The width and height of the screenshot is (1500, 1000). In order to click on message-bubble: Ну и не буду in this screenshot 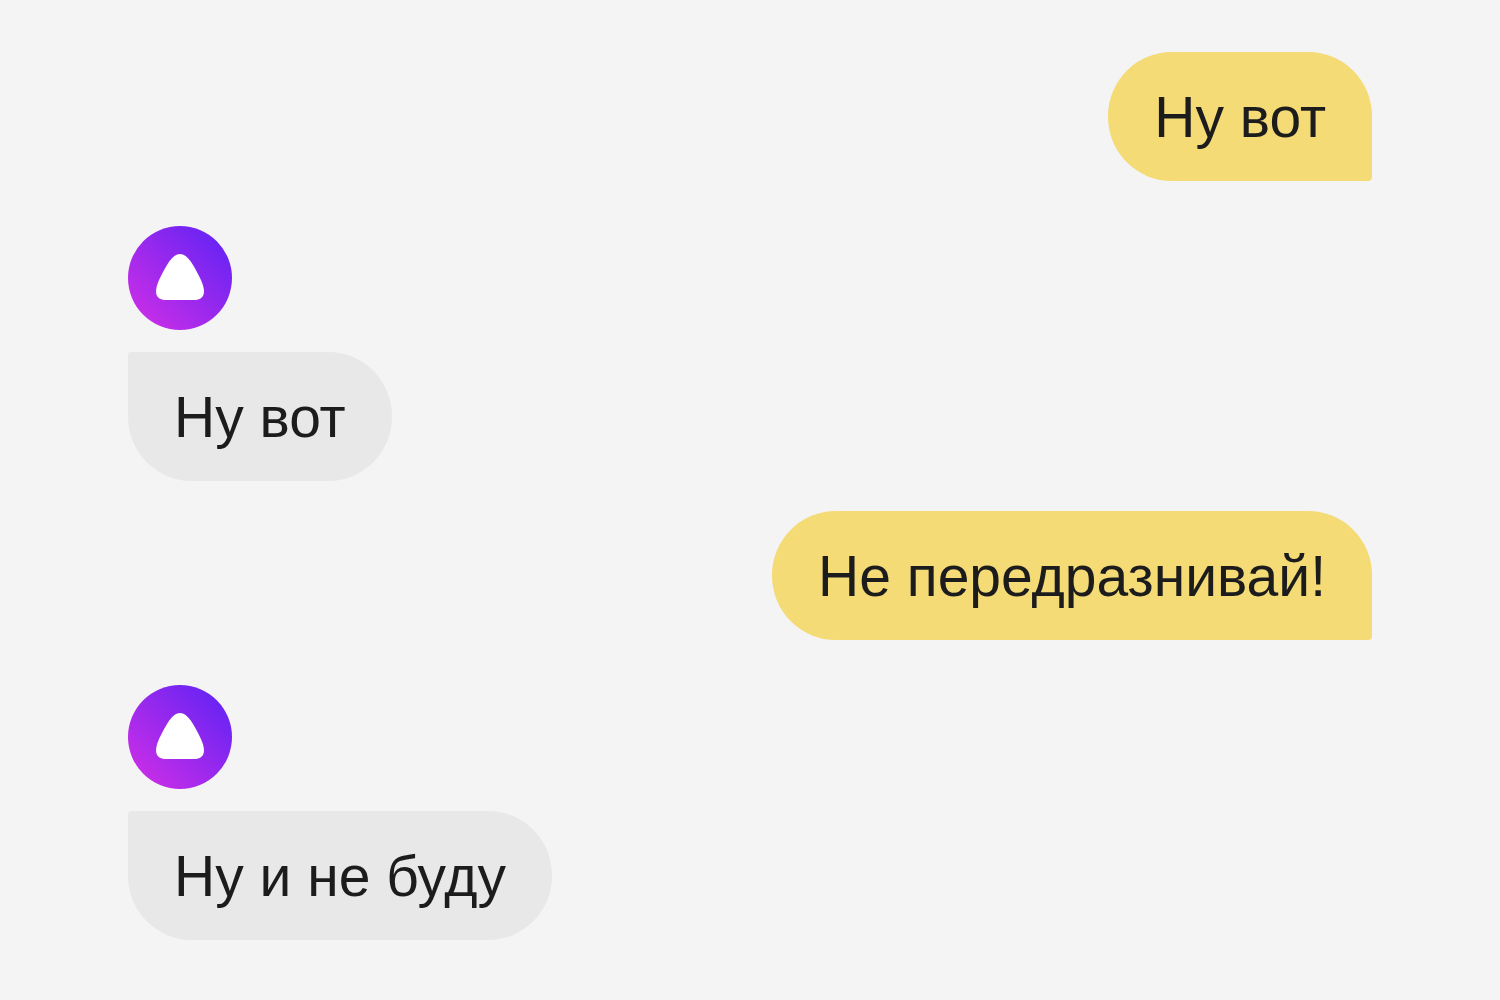, I will do `click(340, 875)`.